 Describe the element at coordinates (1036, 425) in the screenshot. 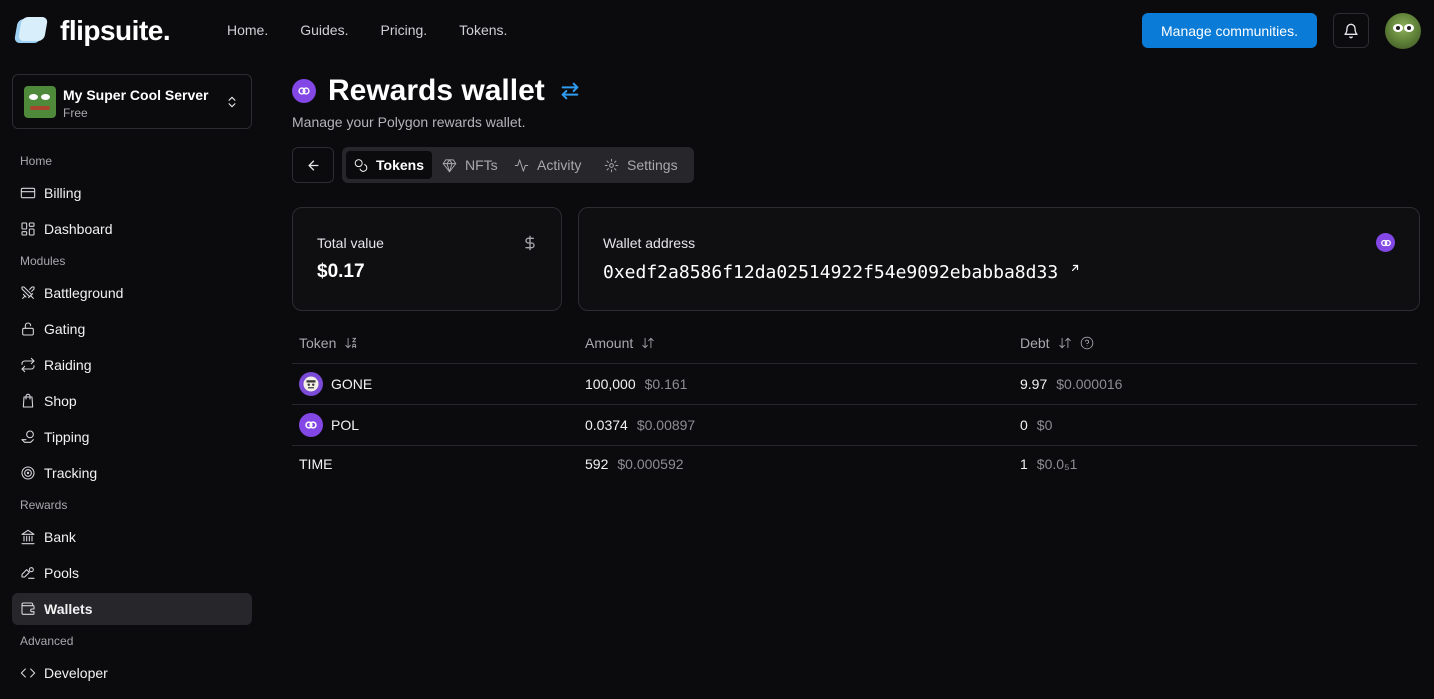

I see `debt-cell: 0 $0` at that location.